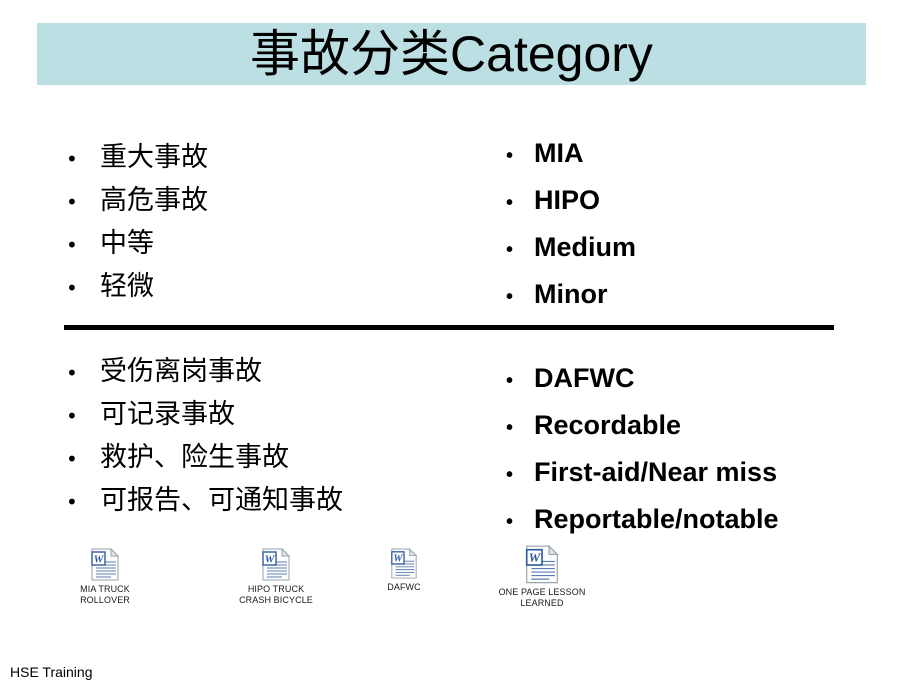 The image size is (920, 690). I want to click on chinese-severity-list: • 重大事故 • 高危事故 • 中等 • 轻微, so click(137, 223).